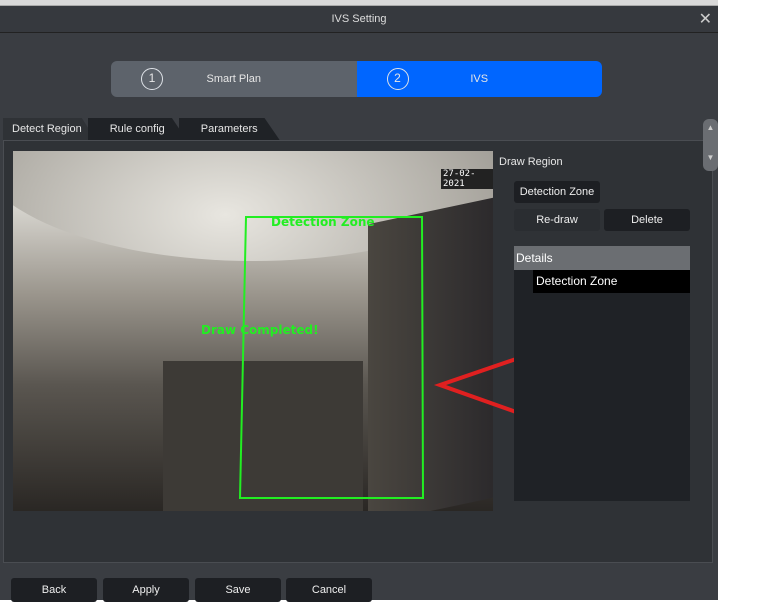  I want to click on wizard-steps: 1 Smart Plan 2 IVS, so click(356, 79).